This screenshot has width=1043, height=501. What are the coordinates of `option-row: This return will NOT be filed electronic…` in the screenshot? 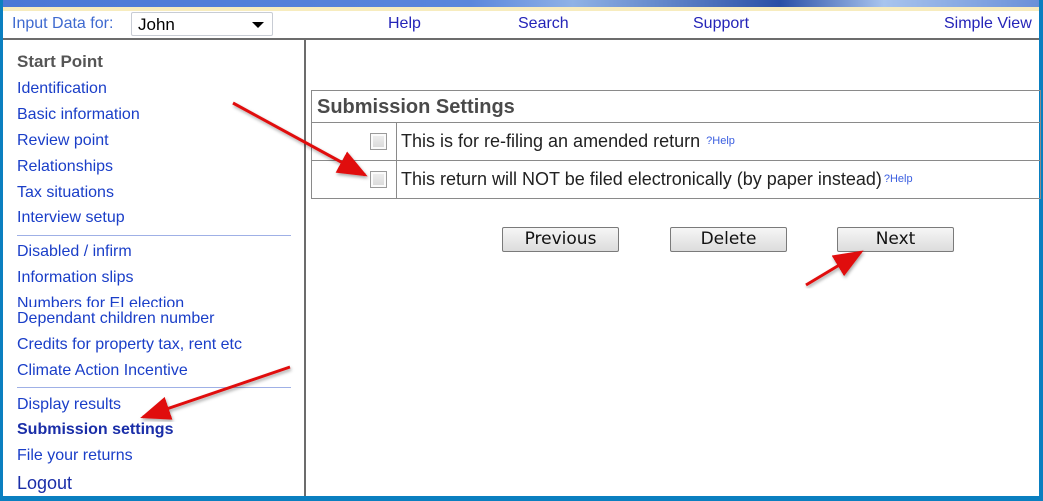 It's located at (676, 179).